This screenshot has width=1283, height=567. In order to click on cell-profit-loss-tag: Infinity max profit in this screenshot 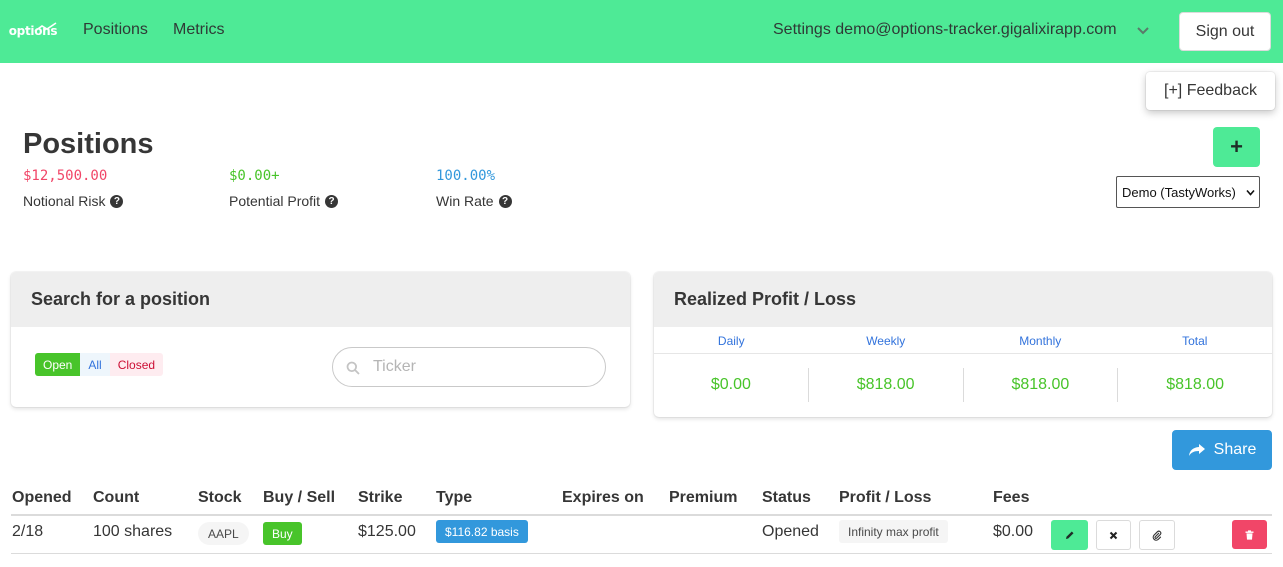, I will do `click(893, 531)`.